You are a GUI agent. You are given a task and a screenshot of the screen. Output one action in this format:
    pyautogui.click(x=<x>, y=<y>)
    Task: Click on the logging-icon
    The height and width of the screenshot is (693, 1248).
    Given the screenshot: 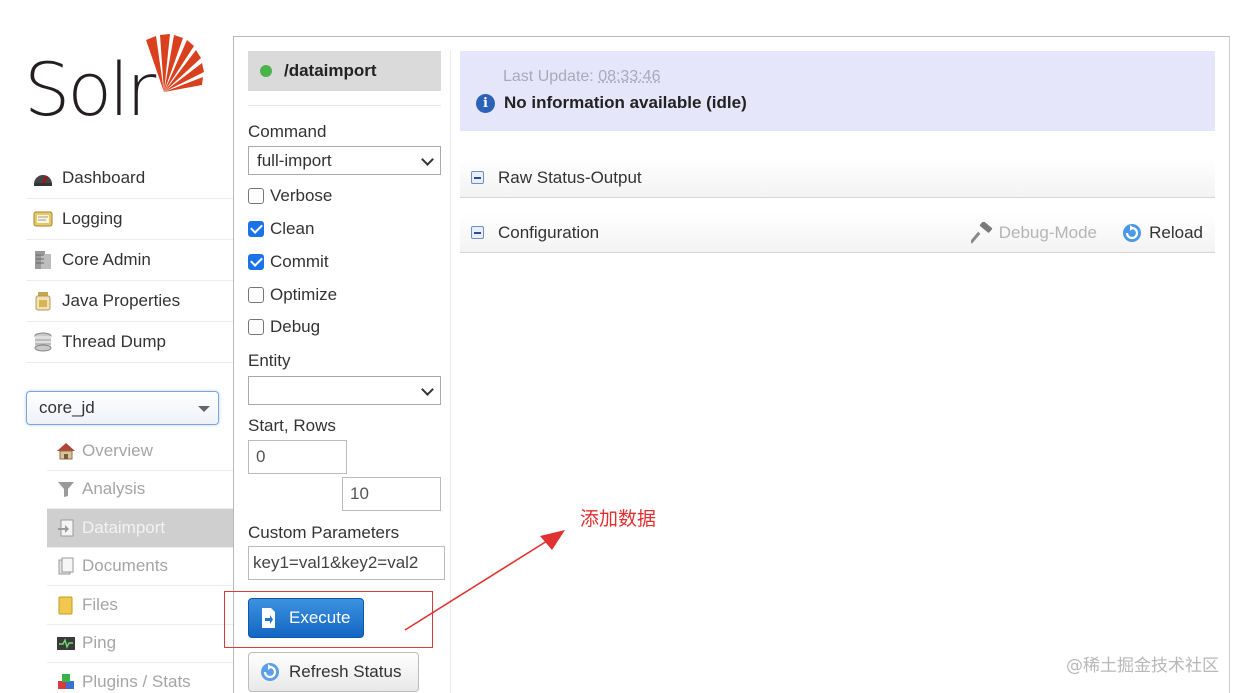 What is the action you would take?
    pyautogui.click(x=43, y=219)
    